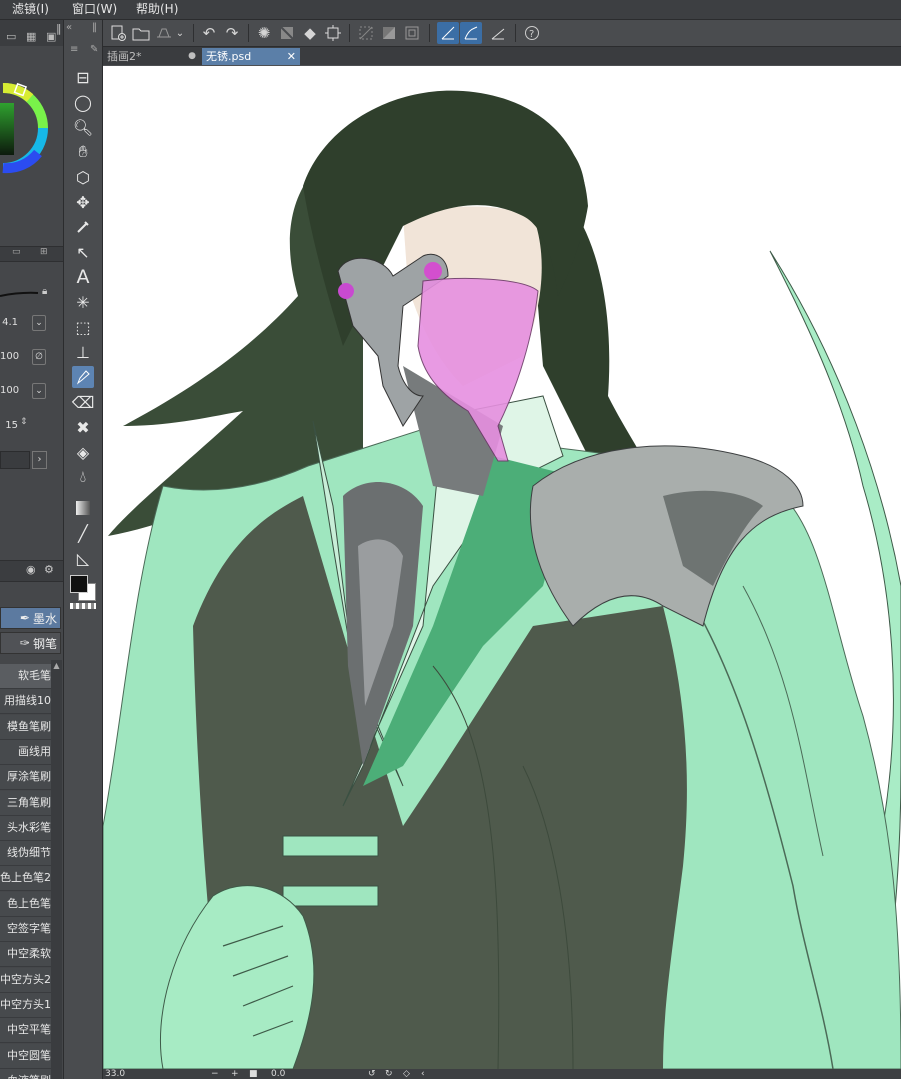 The width and height of the screenshot is (901, 1079). Describe the element at coordinates (49, 569) in the screenshot. I see `wrench-icon: ⚙` at that location.